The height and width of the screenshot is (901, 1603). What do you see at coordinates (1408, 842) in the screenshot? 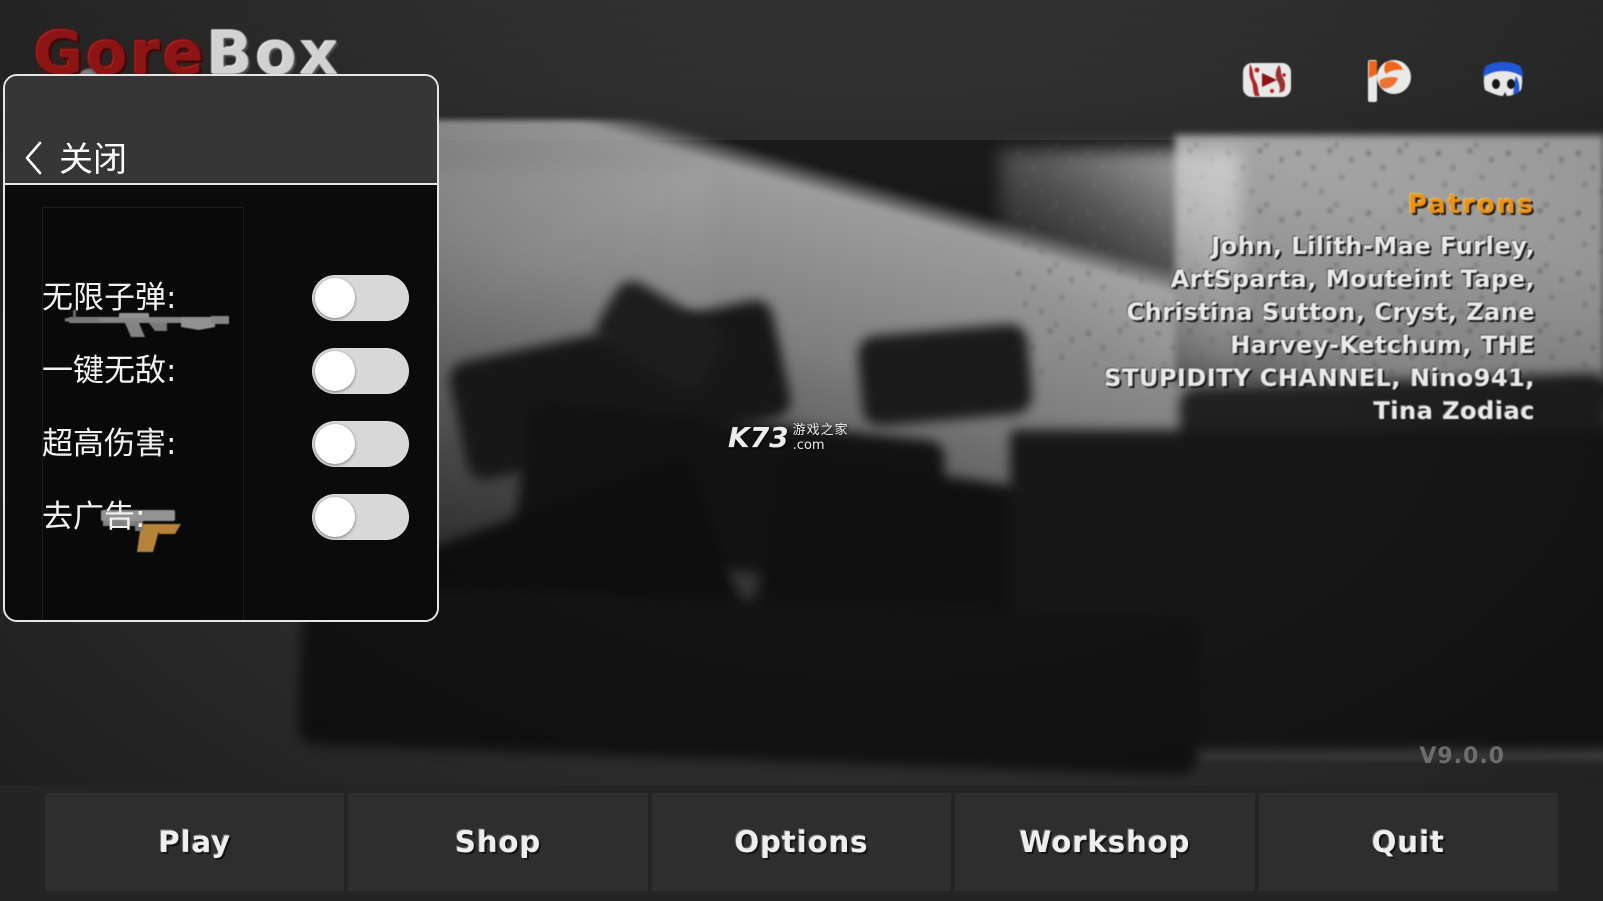
I see `menu-button-quit: Quit` at bounding box center [1408, 842].